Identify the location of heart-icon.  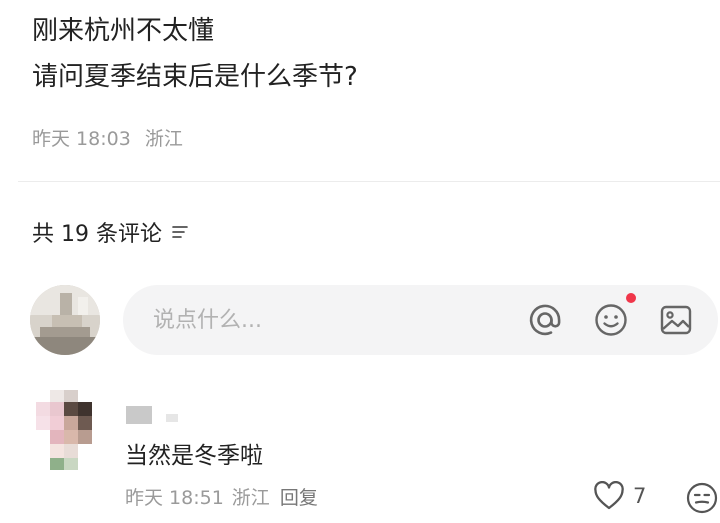
(609, 495).